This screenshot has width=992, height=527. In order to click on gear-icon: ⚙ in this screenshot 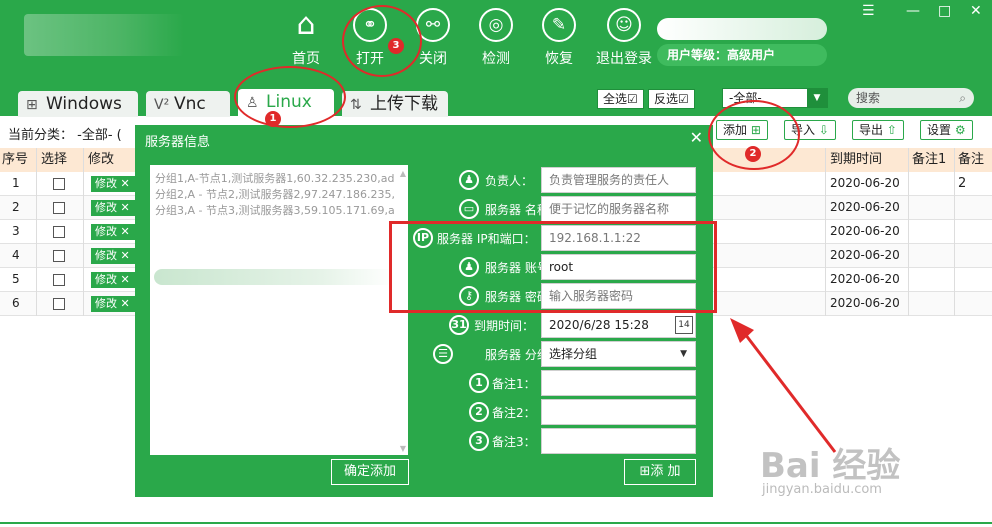, I will do `click(960, 130)`.